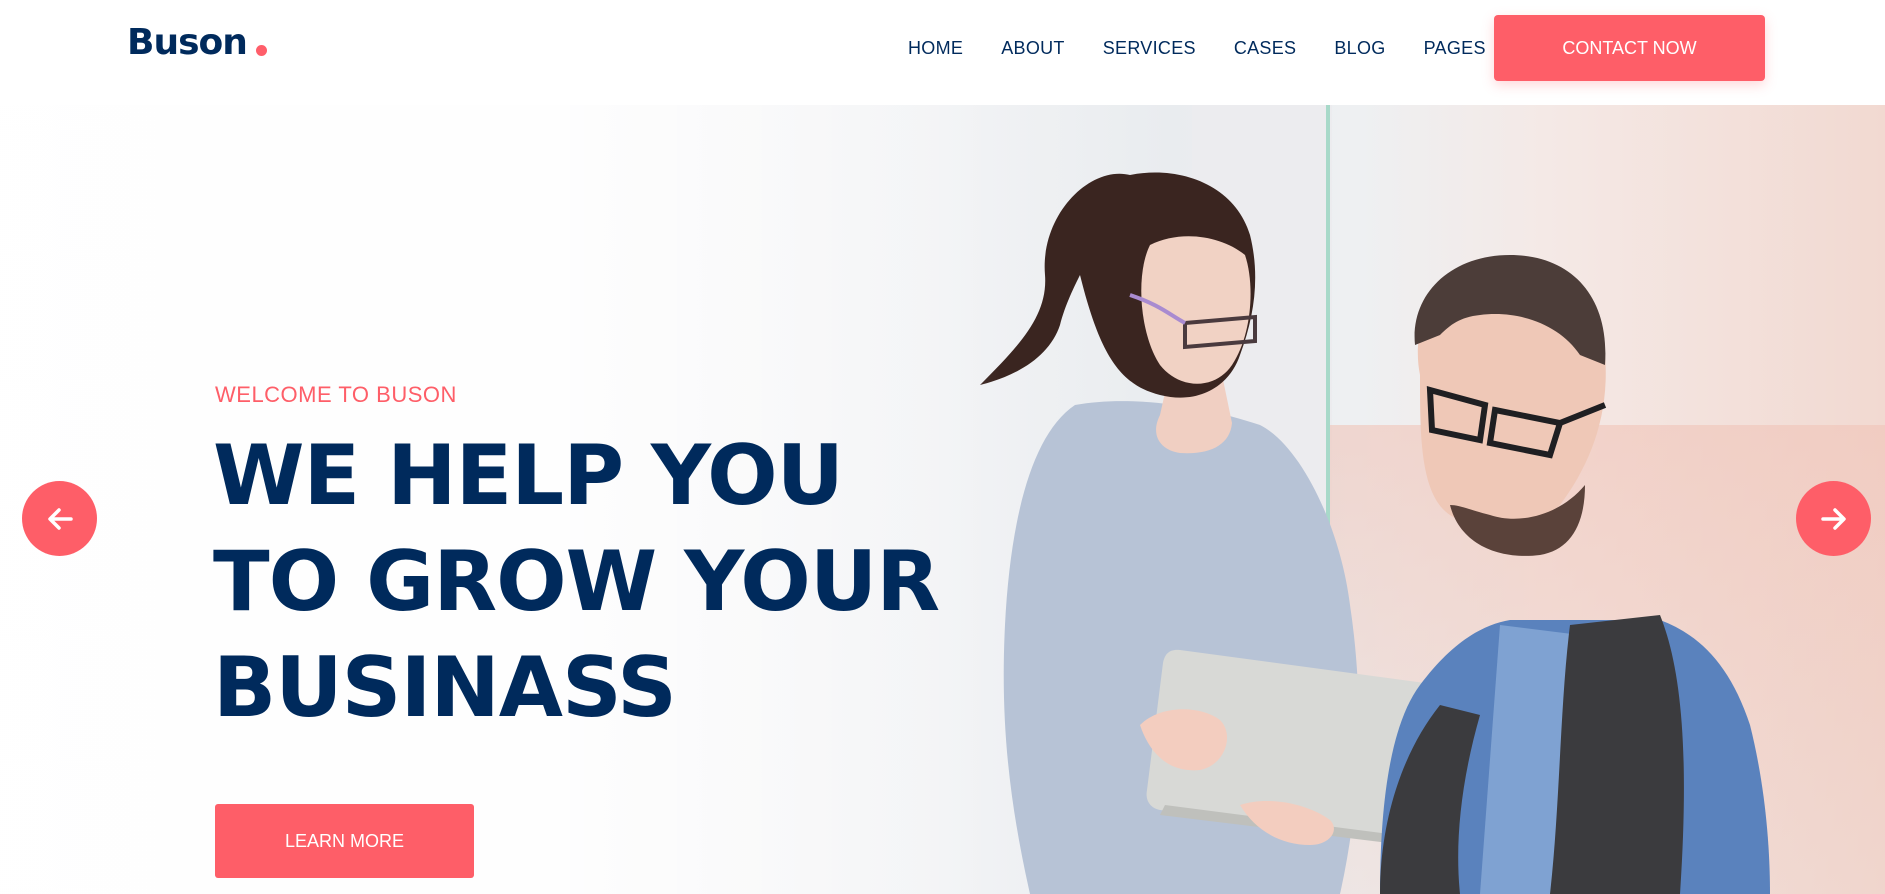 The image size is (1885, 894). What do you see at coordinates (261, 50) in the screenshot?
I see `logo-dot` at bounding box center [261, 50].